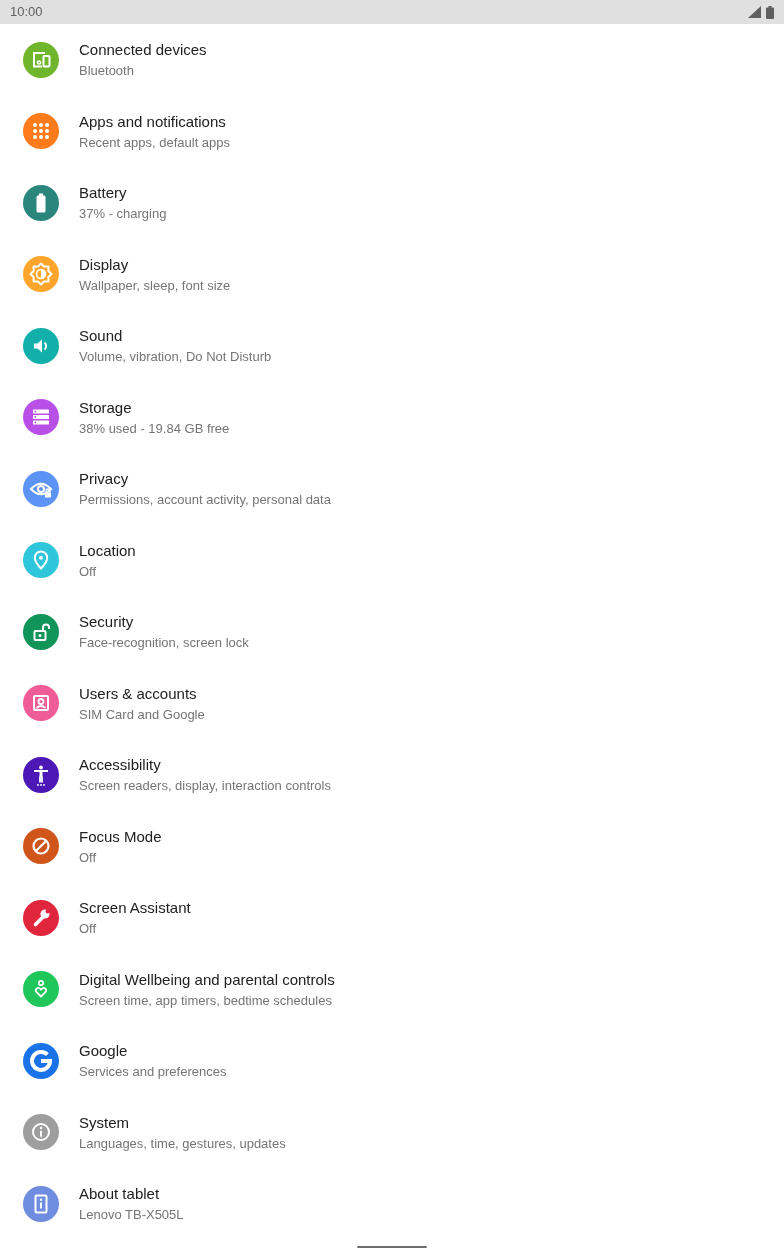  What do you see at coordinates (136, 632) in the screenshot?
I see `settings-item: Security Face-recognition, screen lock` at bounding box center [136, 632].